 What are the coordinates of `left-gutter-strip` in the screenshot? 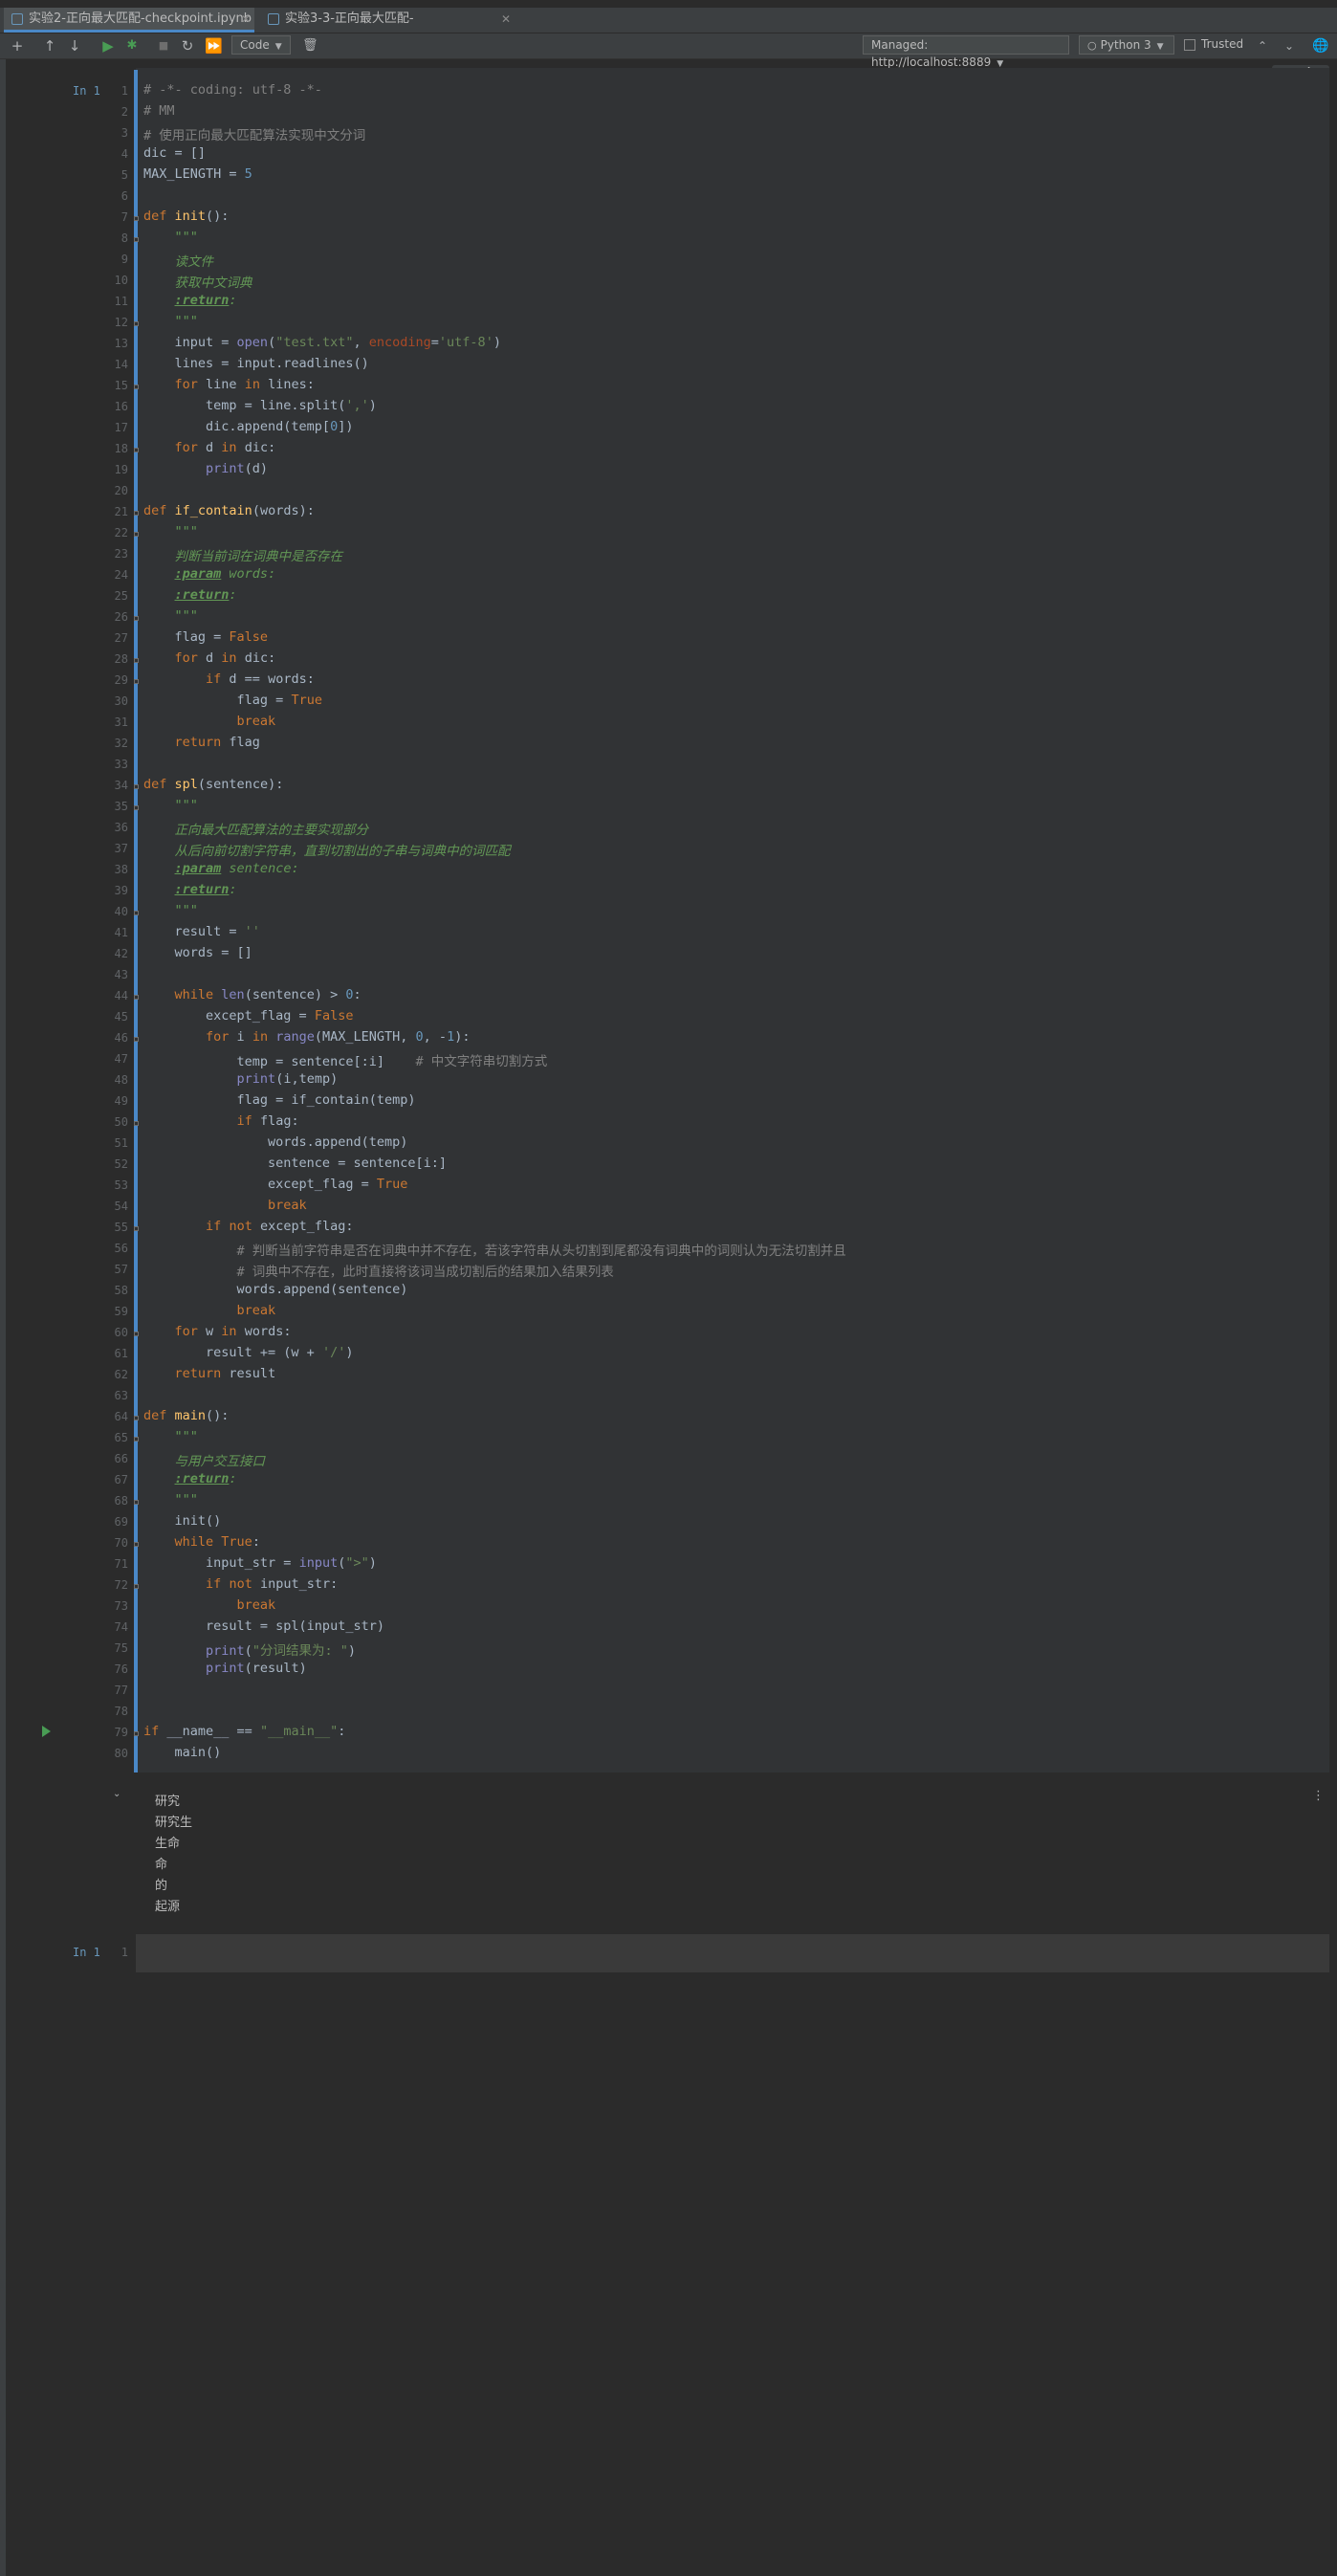 It's located at (3, 1317).